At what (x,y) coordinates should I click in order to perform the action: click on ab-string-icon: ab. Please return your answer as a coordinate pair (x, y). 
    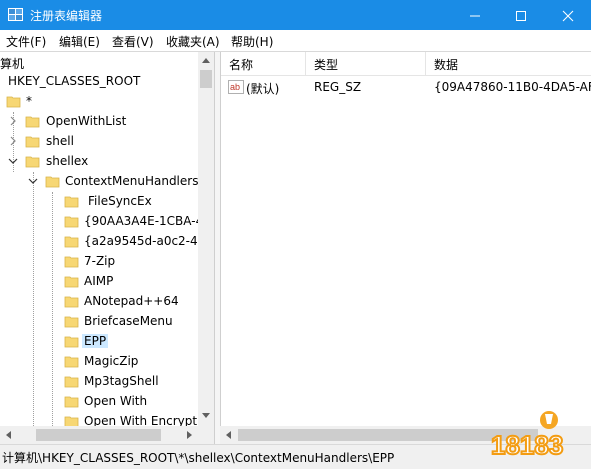
    Looking at the image, I should click on (236, 87).